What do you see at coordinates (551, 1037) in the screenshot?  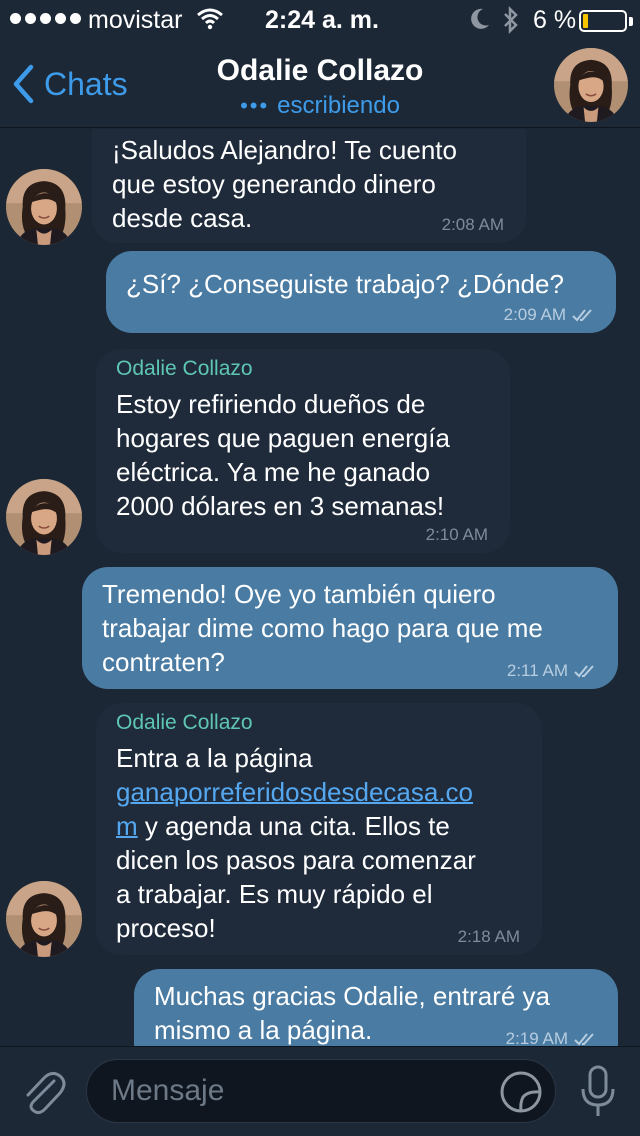 I see `message-time: 2:19 AM` at bounding box center [551, 1037].